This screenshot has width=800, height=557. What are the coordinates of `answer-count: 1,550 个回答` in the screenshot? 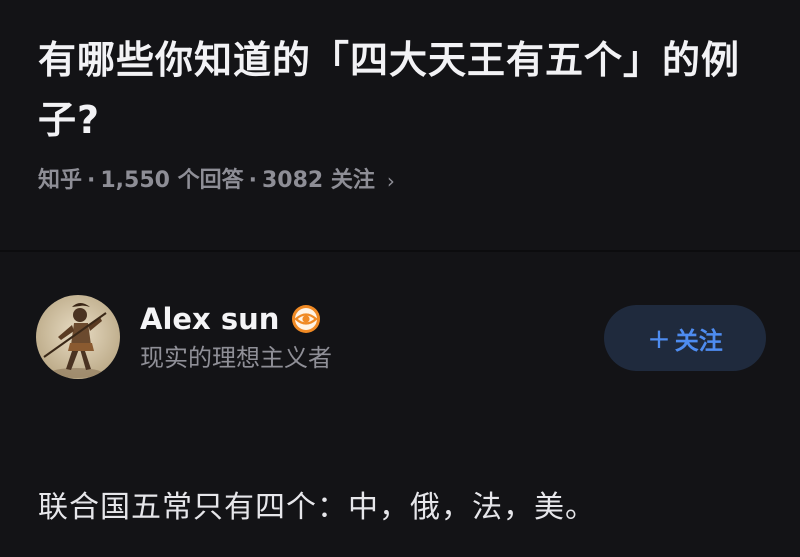 It's located at (172, 180).